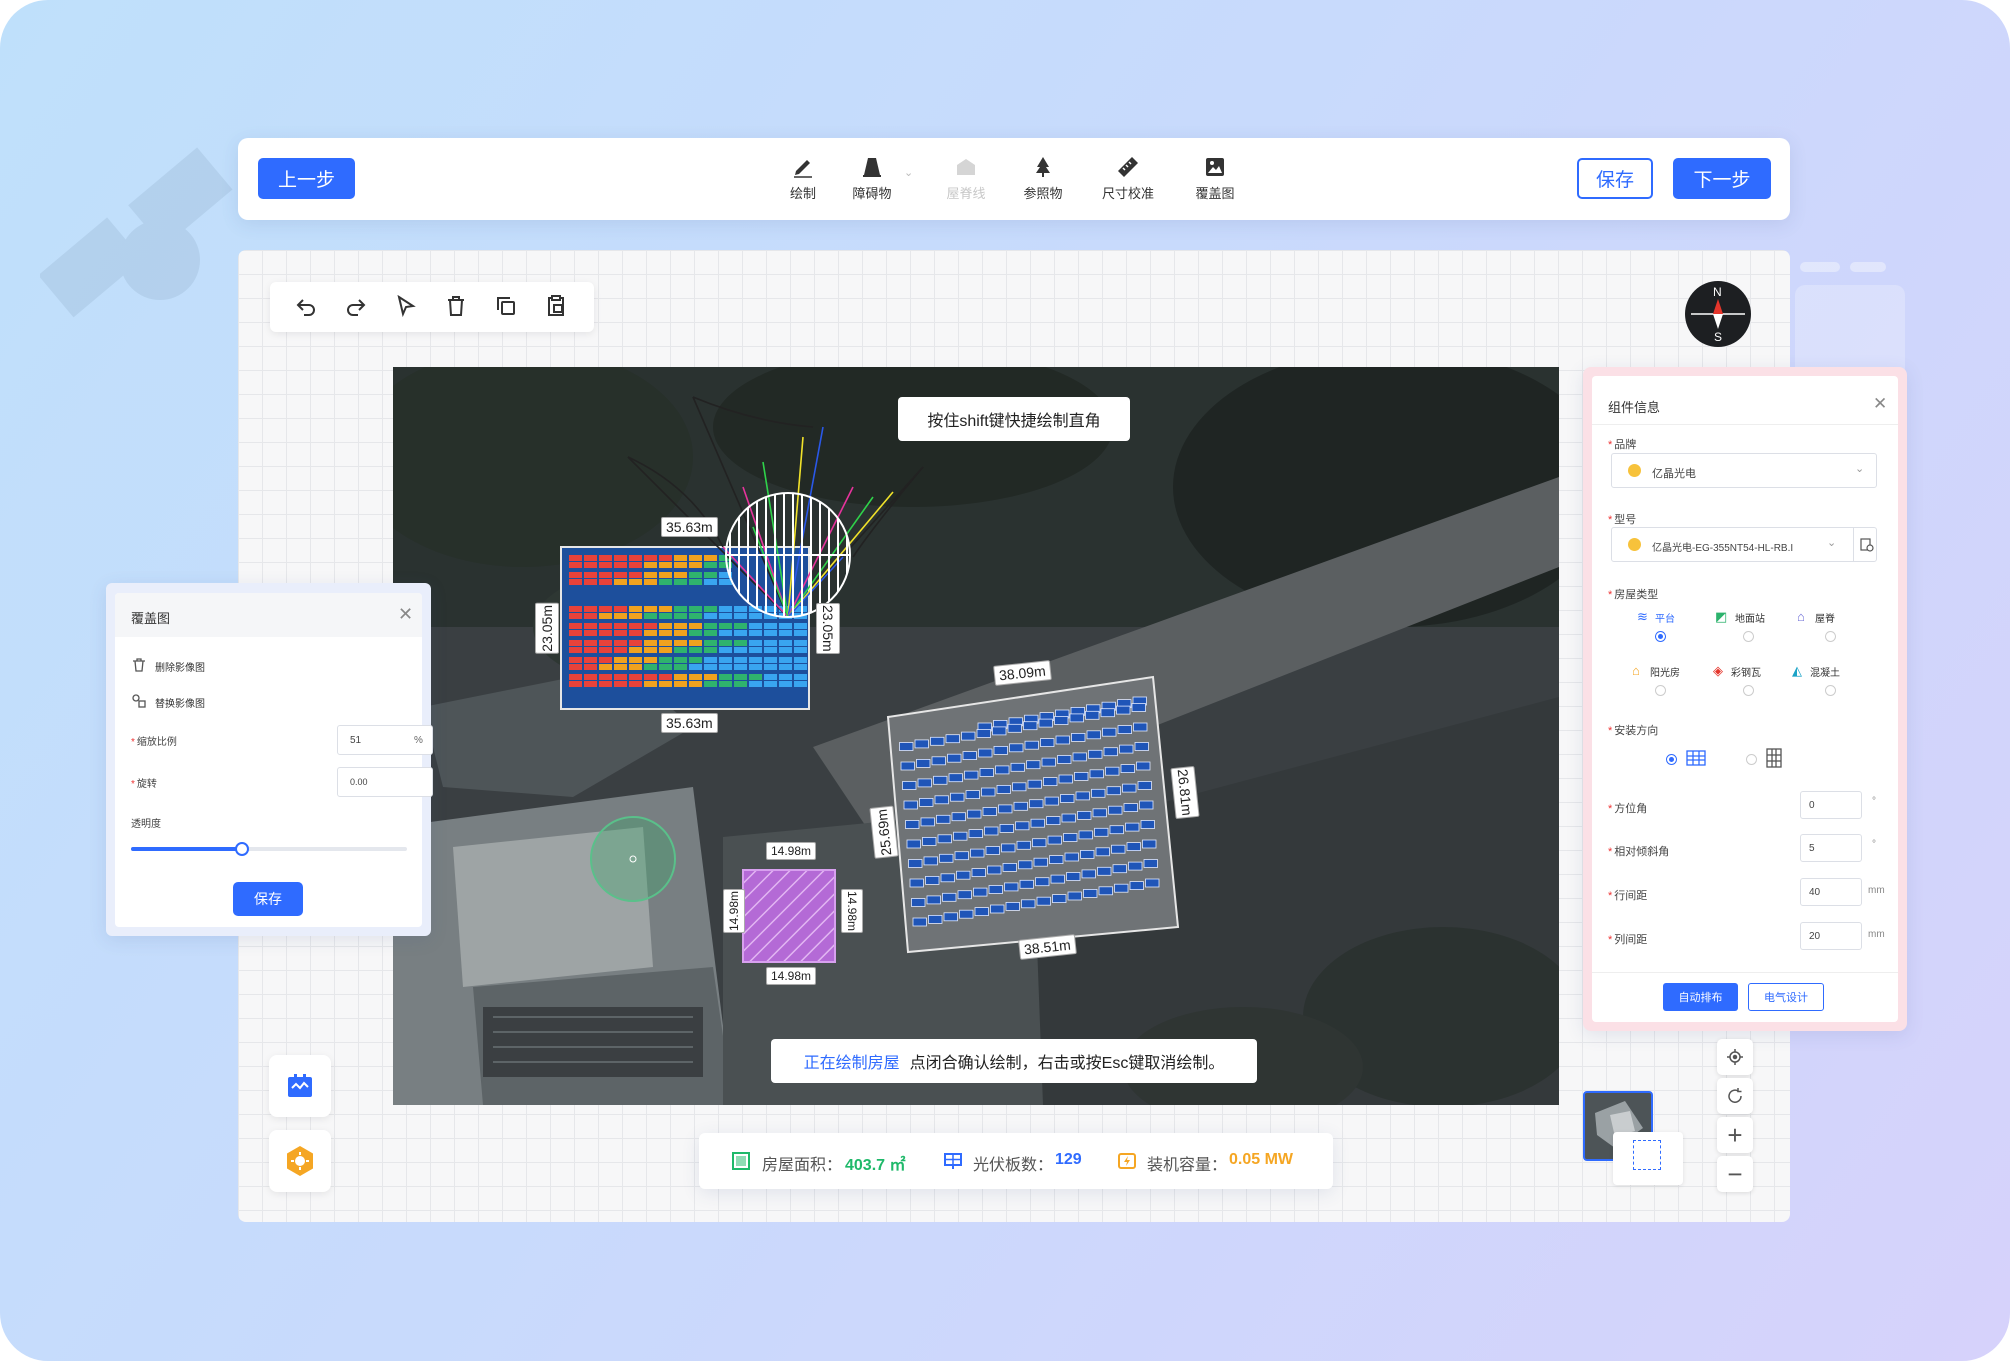 The height and width of the screenshot is (1361, 2010). I want to click on undo-icon, so click(306, 308).